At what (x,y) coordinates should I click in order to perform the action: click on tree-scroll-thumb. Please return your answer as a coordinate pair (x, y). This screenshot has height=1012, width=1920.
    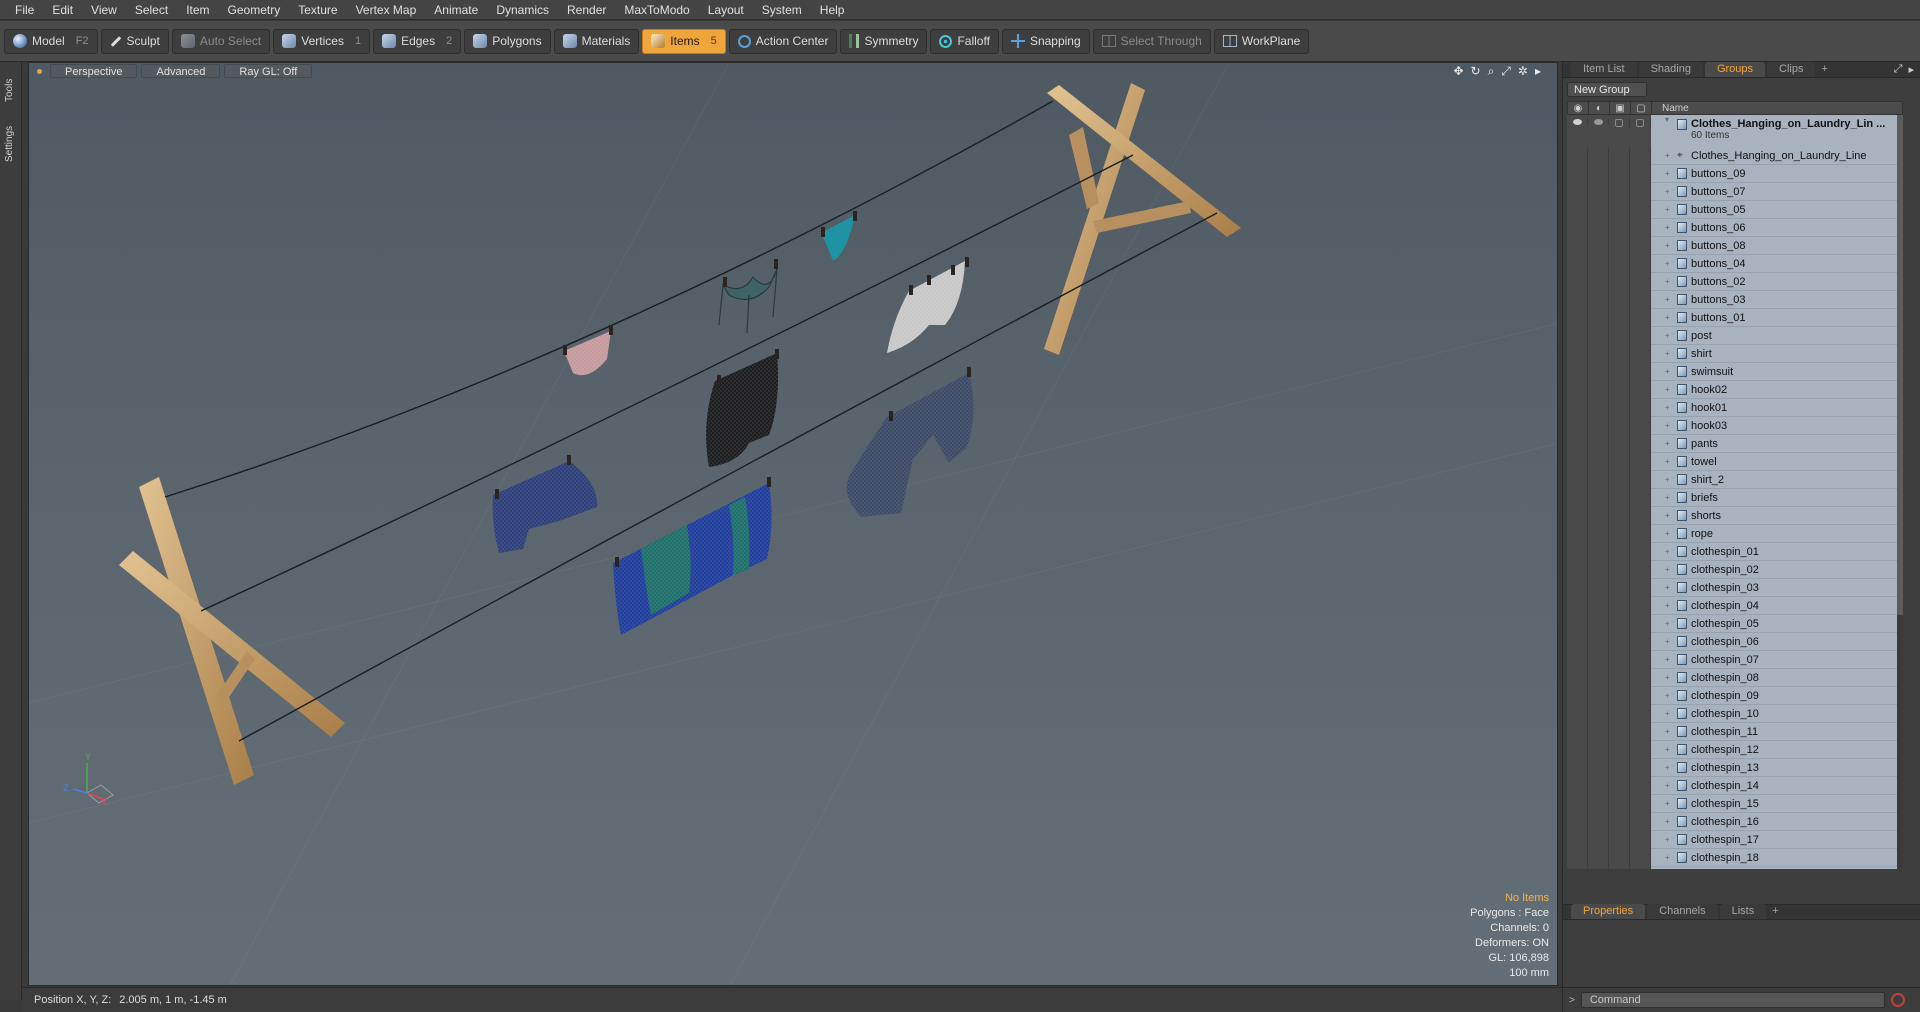
    Looking at the image, I should click on (1900, 365).